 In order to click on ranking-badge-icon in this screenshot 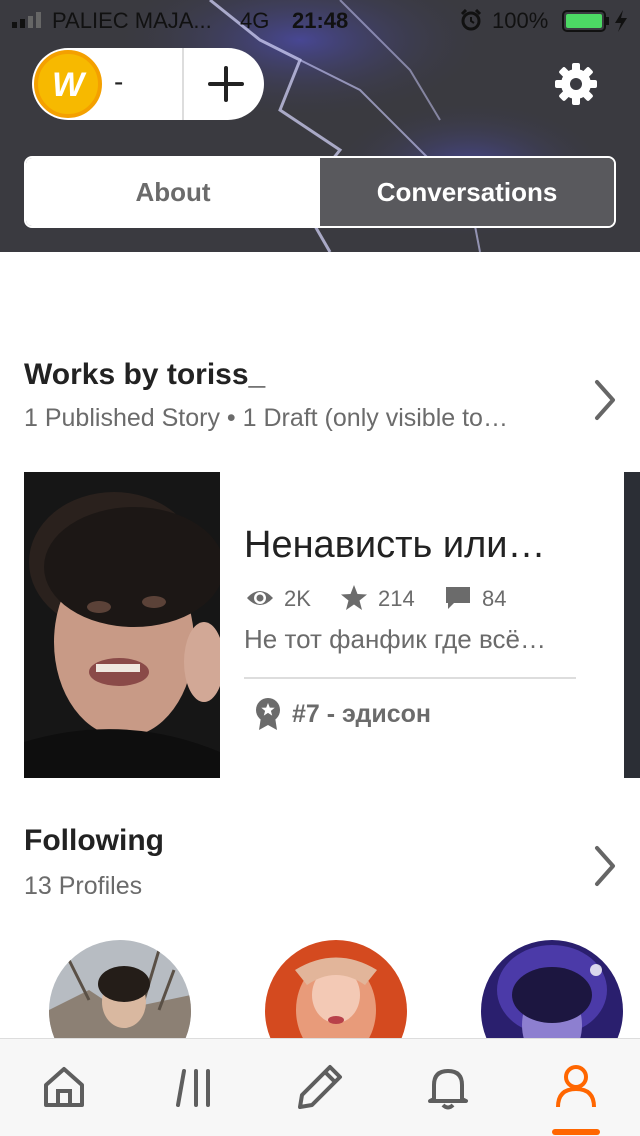, I will do `click(268, 714)`.